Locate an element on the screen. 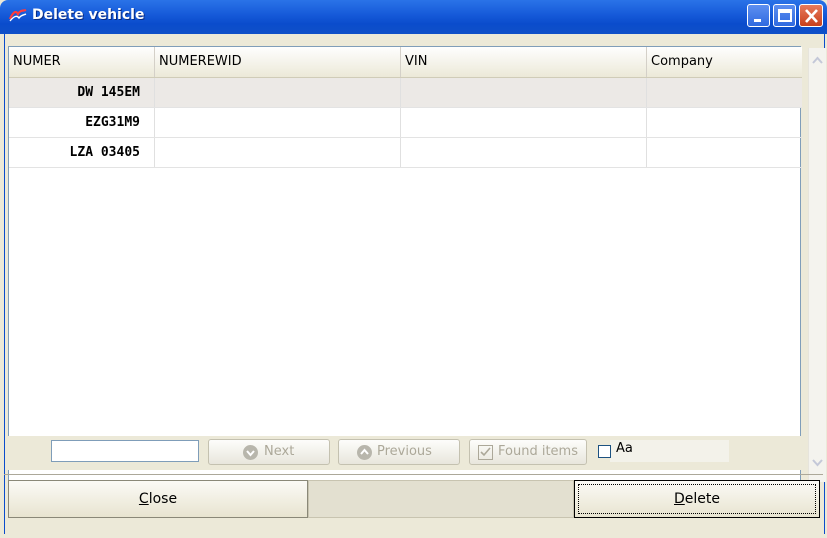 Image resolution: width=827 pixels, height=538 pixels. focus-rect is located at coordinates (697, 499).